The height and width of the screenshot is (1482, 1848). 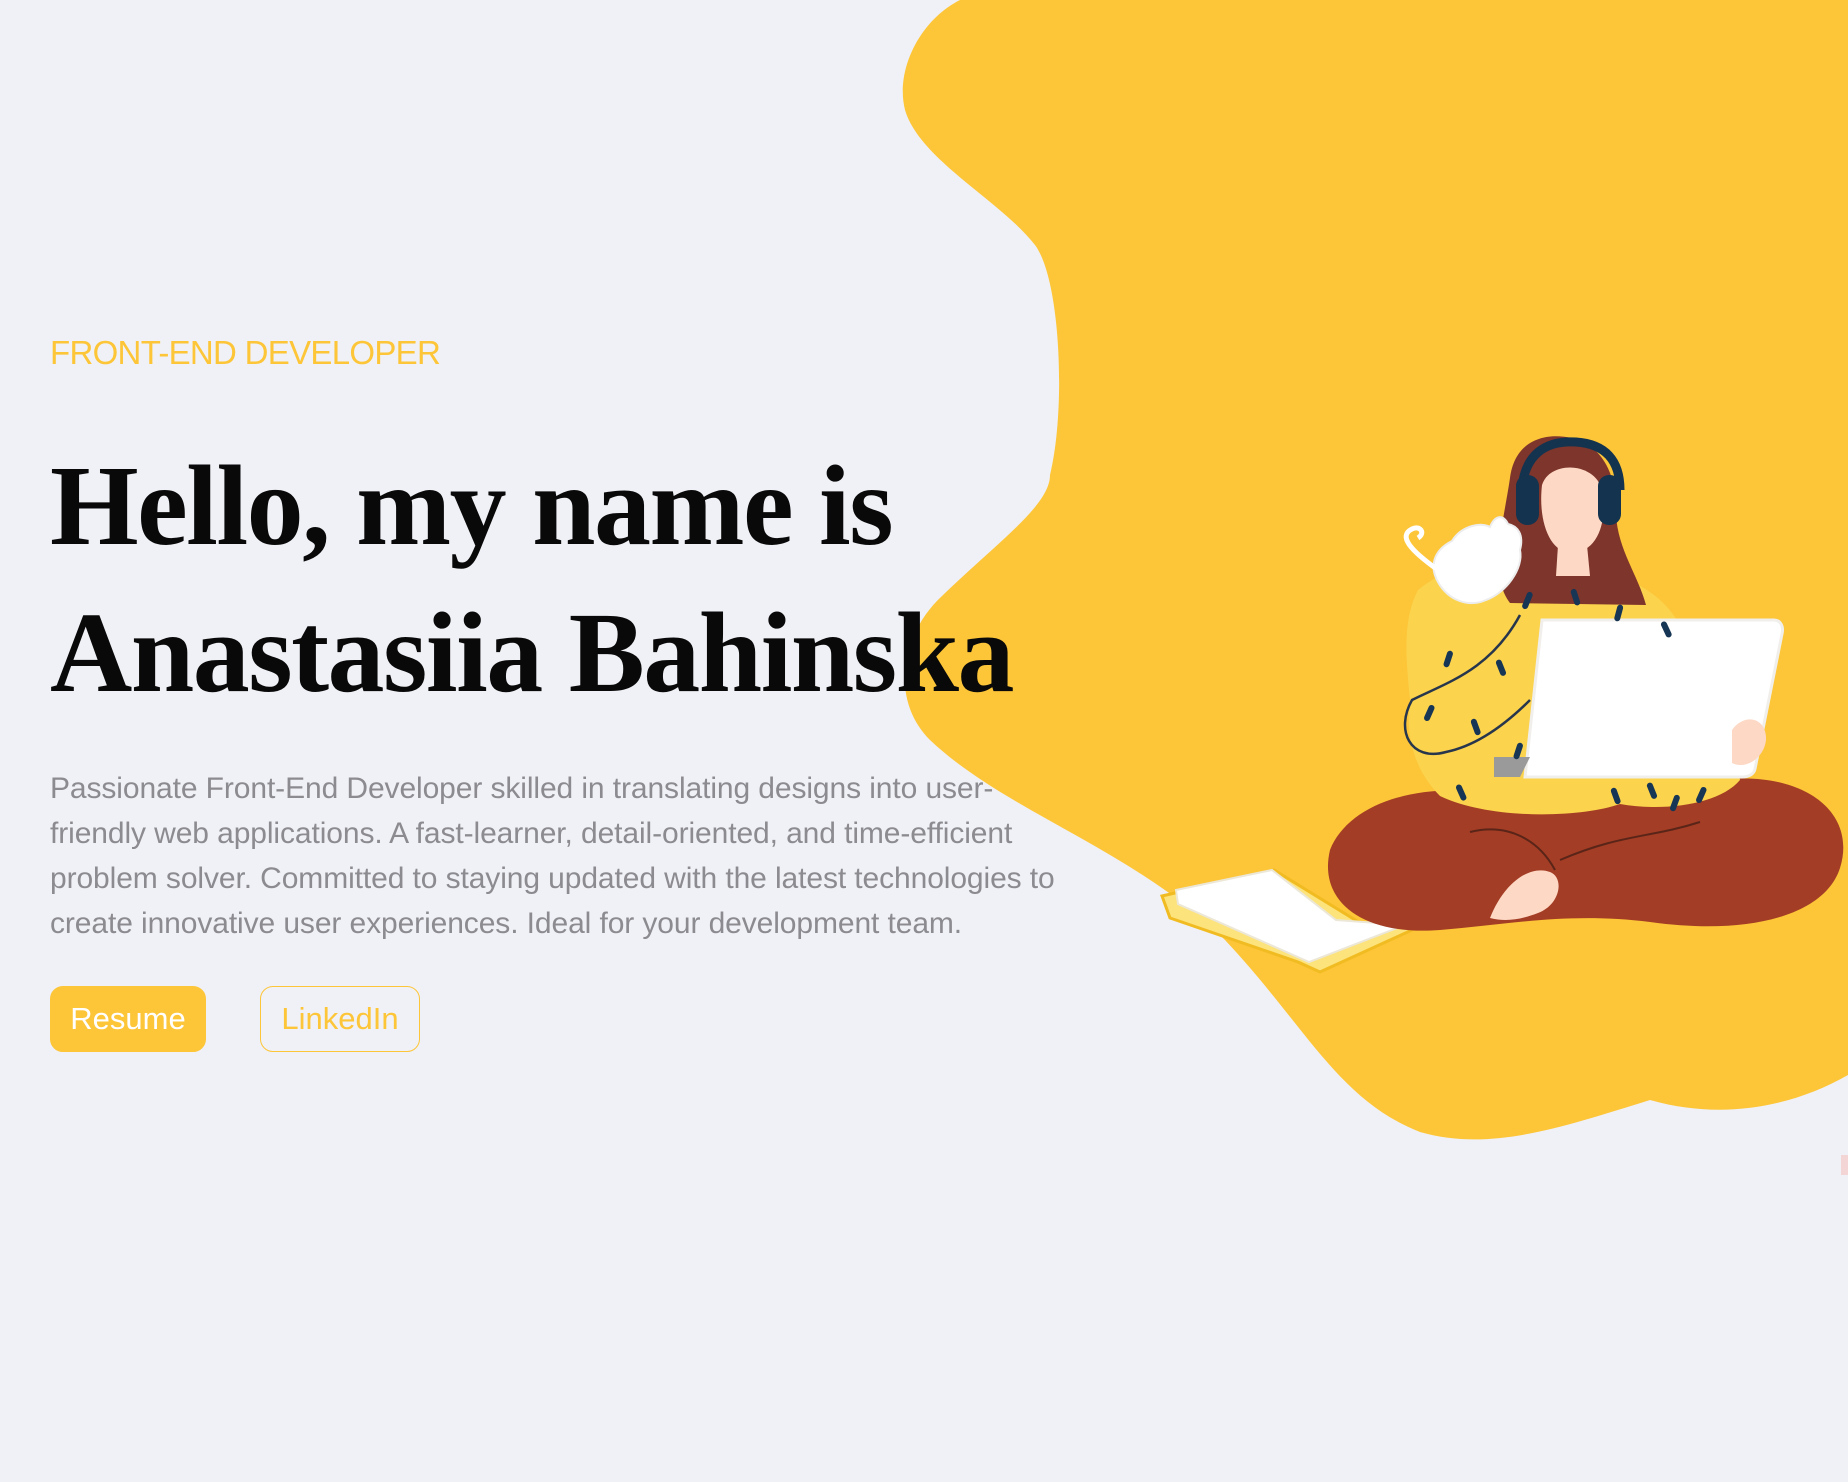 What do you see at coordinates (1527, 500) in the screenshot?
I see `left-headphone-cup` at bounding box center [1527, 500].